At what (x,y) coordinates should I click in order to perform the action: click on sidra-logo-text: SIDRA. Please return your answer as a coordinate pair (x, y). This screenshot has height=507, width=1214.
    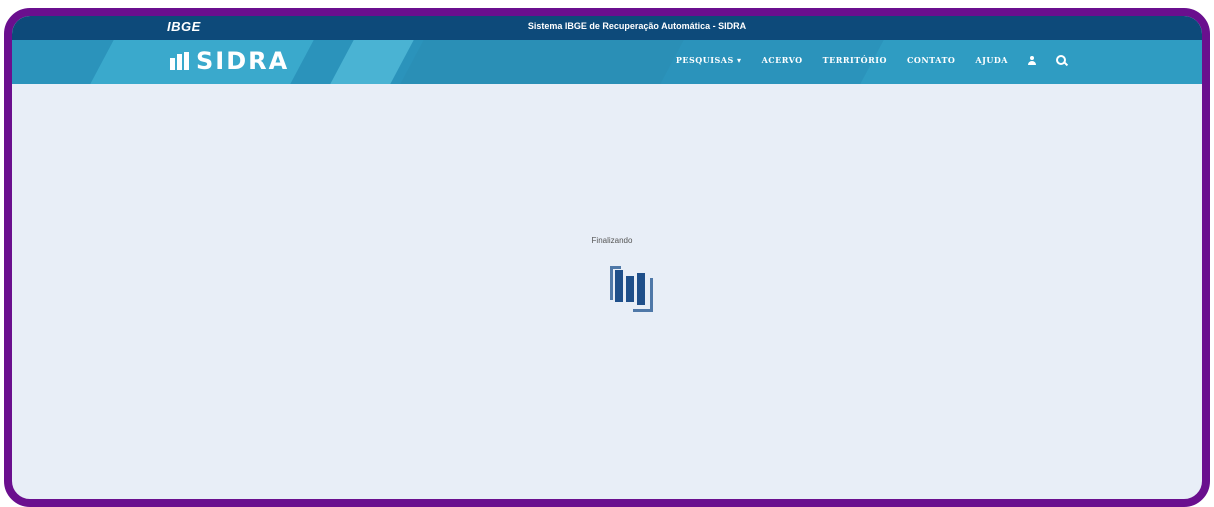
    Looking at the image, I should click on (243, 61).